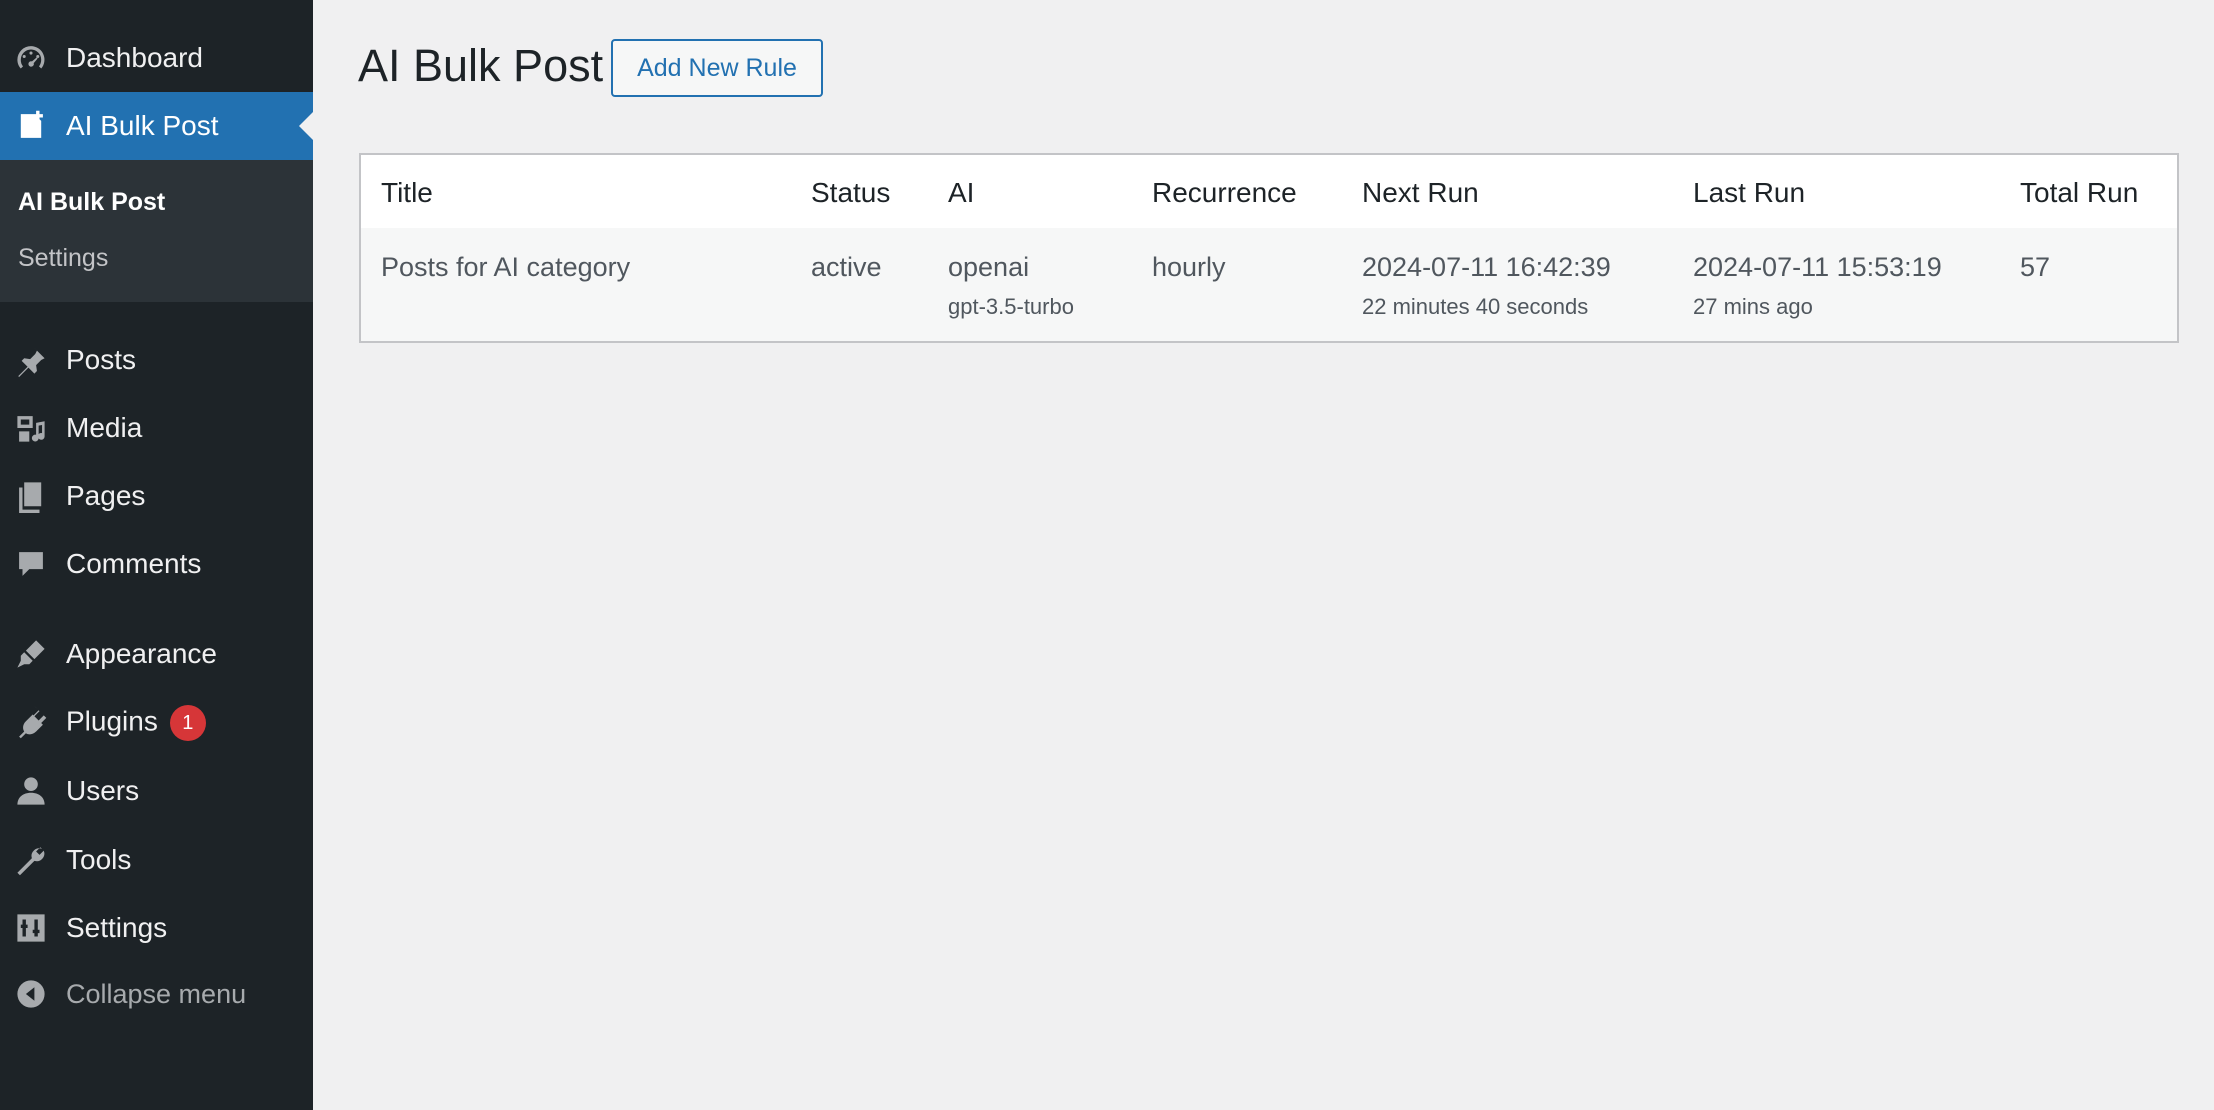 The width and height of the screenshot is (2214, 1110). Describe the element at coordinates (481, 65) in the screenshot. I see `page-title: AI Bulk Post` at that location.